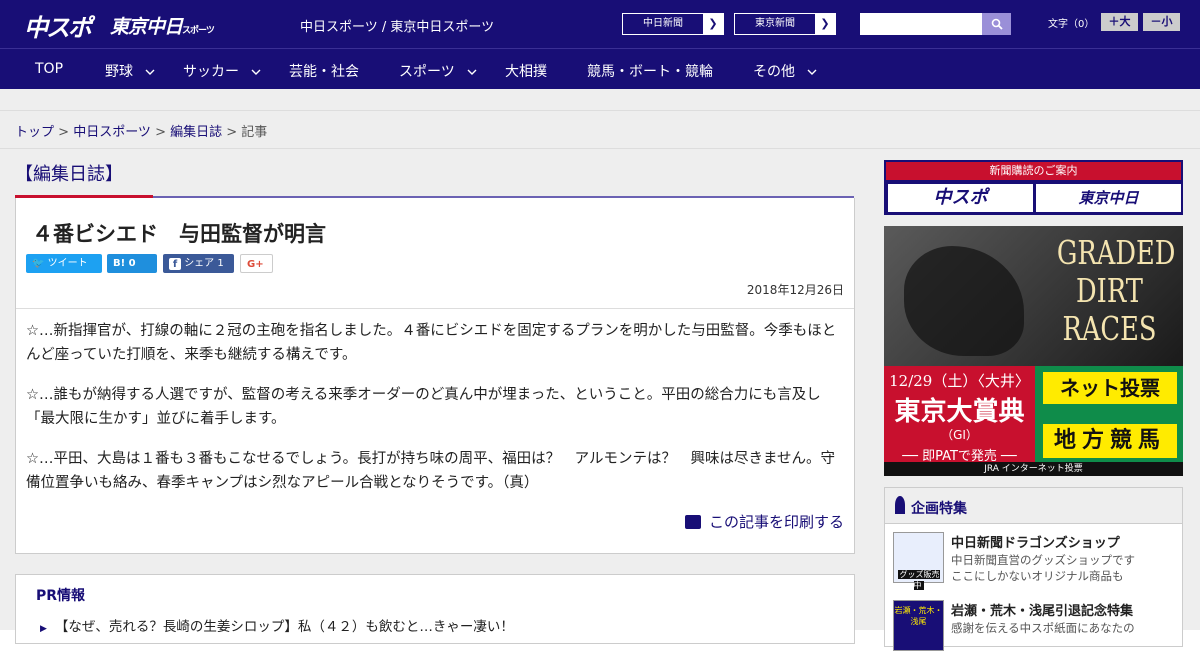 The height and width of the screenshot is (662, 1200). What do you see at coordinates (1033, 469) in the screenshot?
I see `ad-footer: JRA インターネット投票` at bounding box center [1033, 469].